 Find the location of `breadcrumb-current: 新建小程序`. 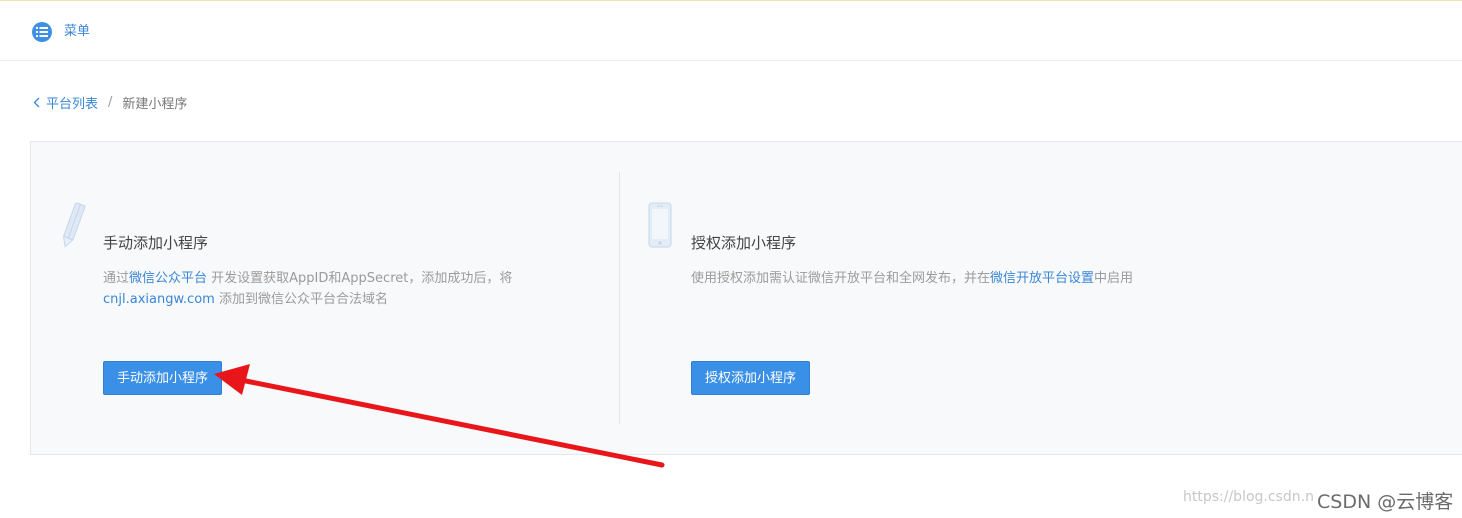

breadcrumb-current: 新建小程序 is located at coordinates (155, 104).